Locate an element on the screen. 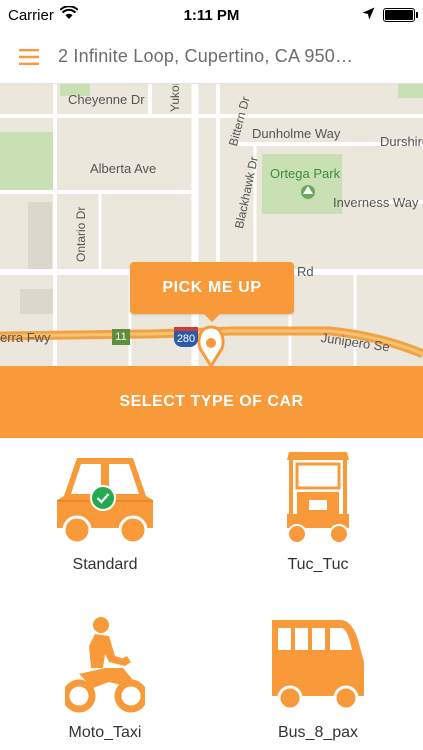 The width and height of the screenshot is (423, 750). map-label: Alberta Ave is located at coordinates (123, 168).